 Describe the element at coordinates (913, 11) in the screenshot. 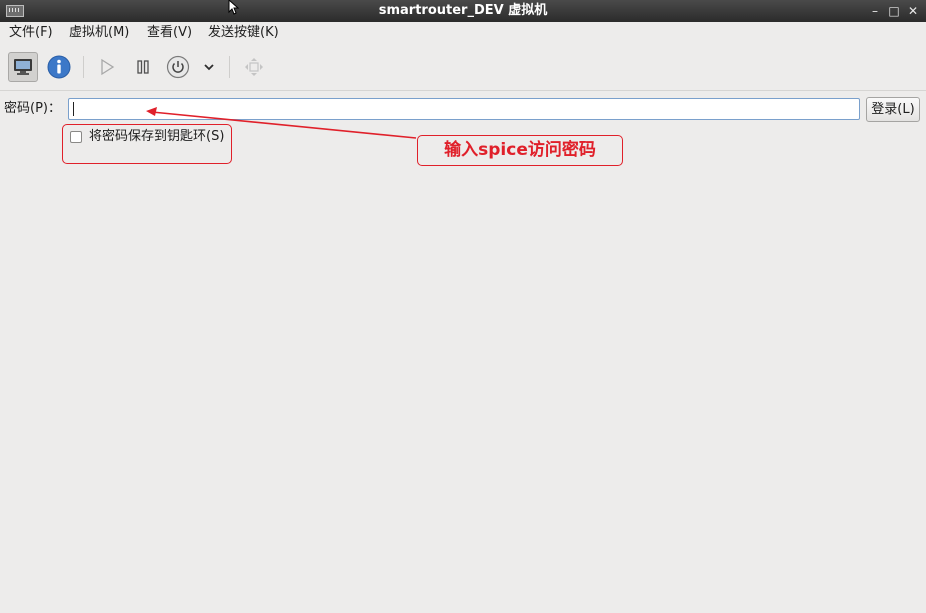

I see `close-button: ✕` at that location.